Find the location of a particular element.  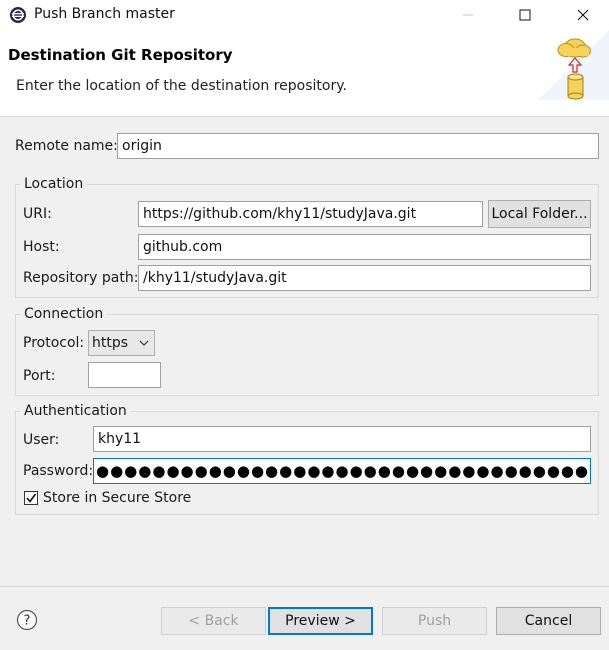

back-button: < Back is located at coordinates (213, 621).